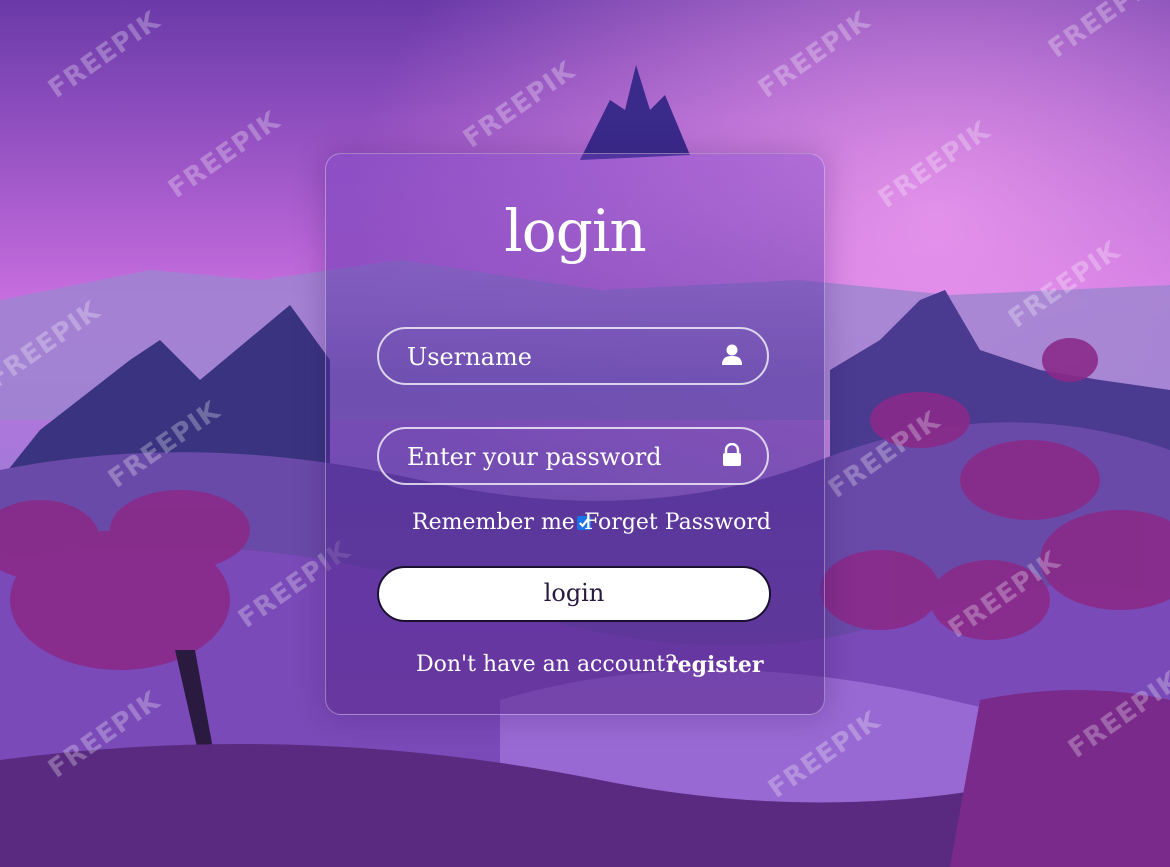 The image size is (1170, 867). What do you see at coordinates (546, 664) in the screenshot?
I see `no-account-text: Don't have an account?` at bounding box center [546, 664].